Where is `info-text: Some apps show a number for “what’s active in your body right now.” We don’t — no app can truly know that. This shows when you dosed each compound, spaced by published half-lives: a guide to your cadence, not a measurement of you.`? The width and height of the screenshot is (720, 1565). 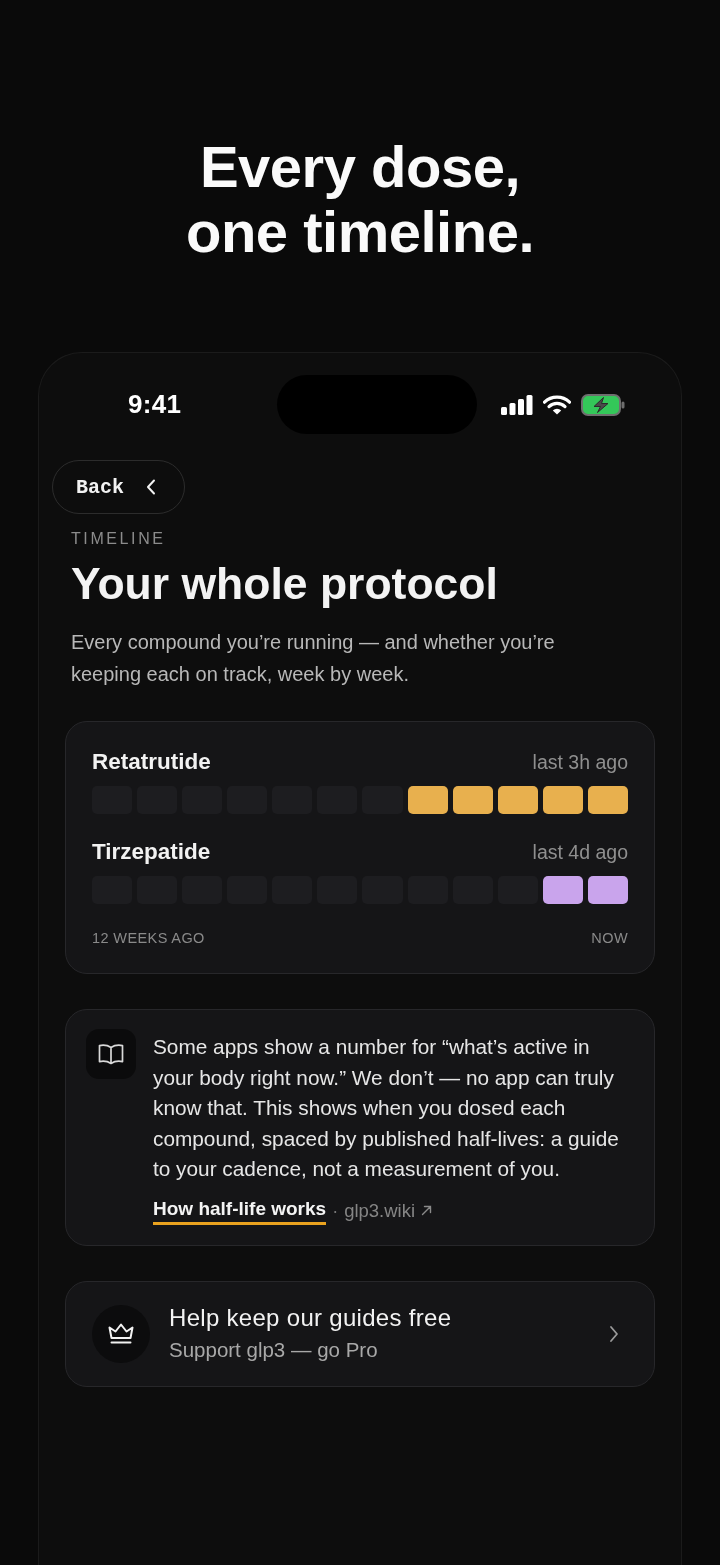 info-text: Some apps show a number for “what’s active in your body right now.” We don’t — no app can truly know that. This shows when you dosed each compound, spaced by published half-lives: a guide to your cadence, not a measurement of you. is located at coordinates (386, 1108).